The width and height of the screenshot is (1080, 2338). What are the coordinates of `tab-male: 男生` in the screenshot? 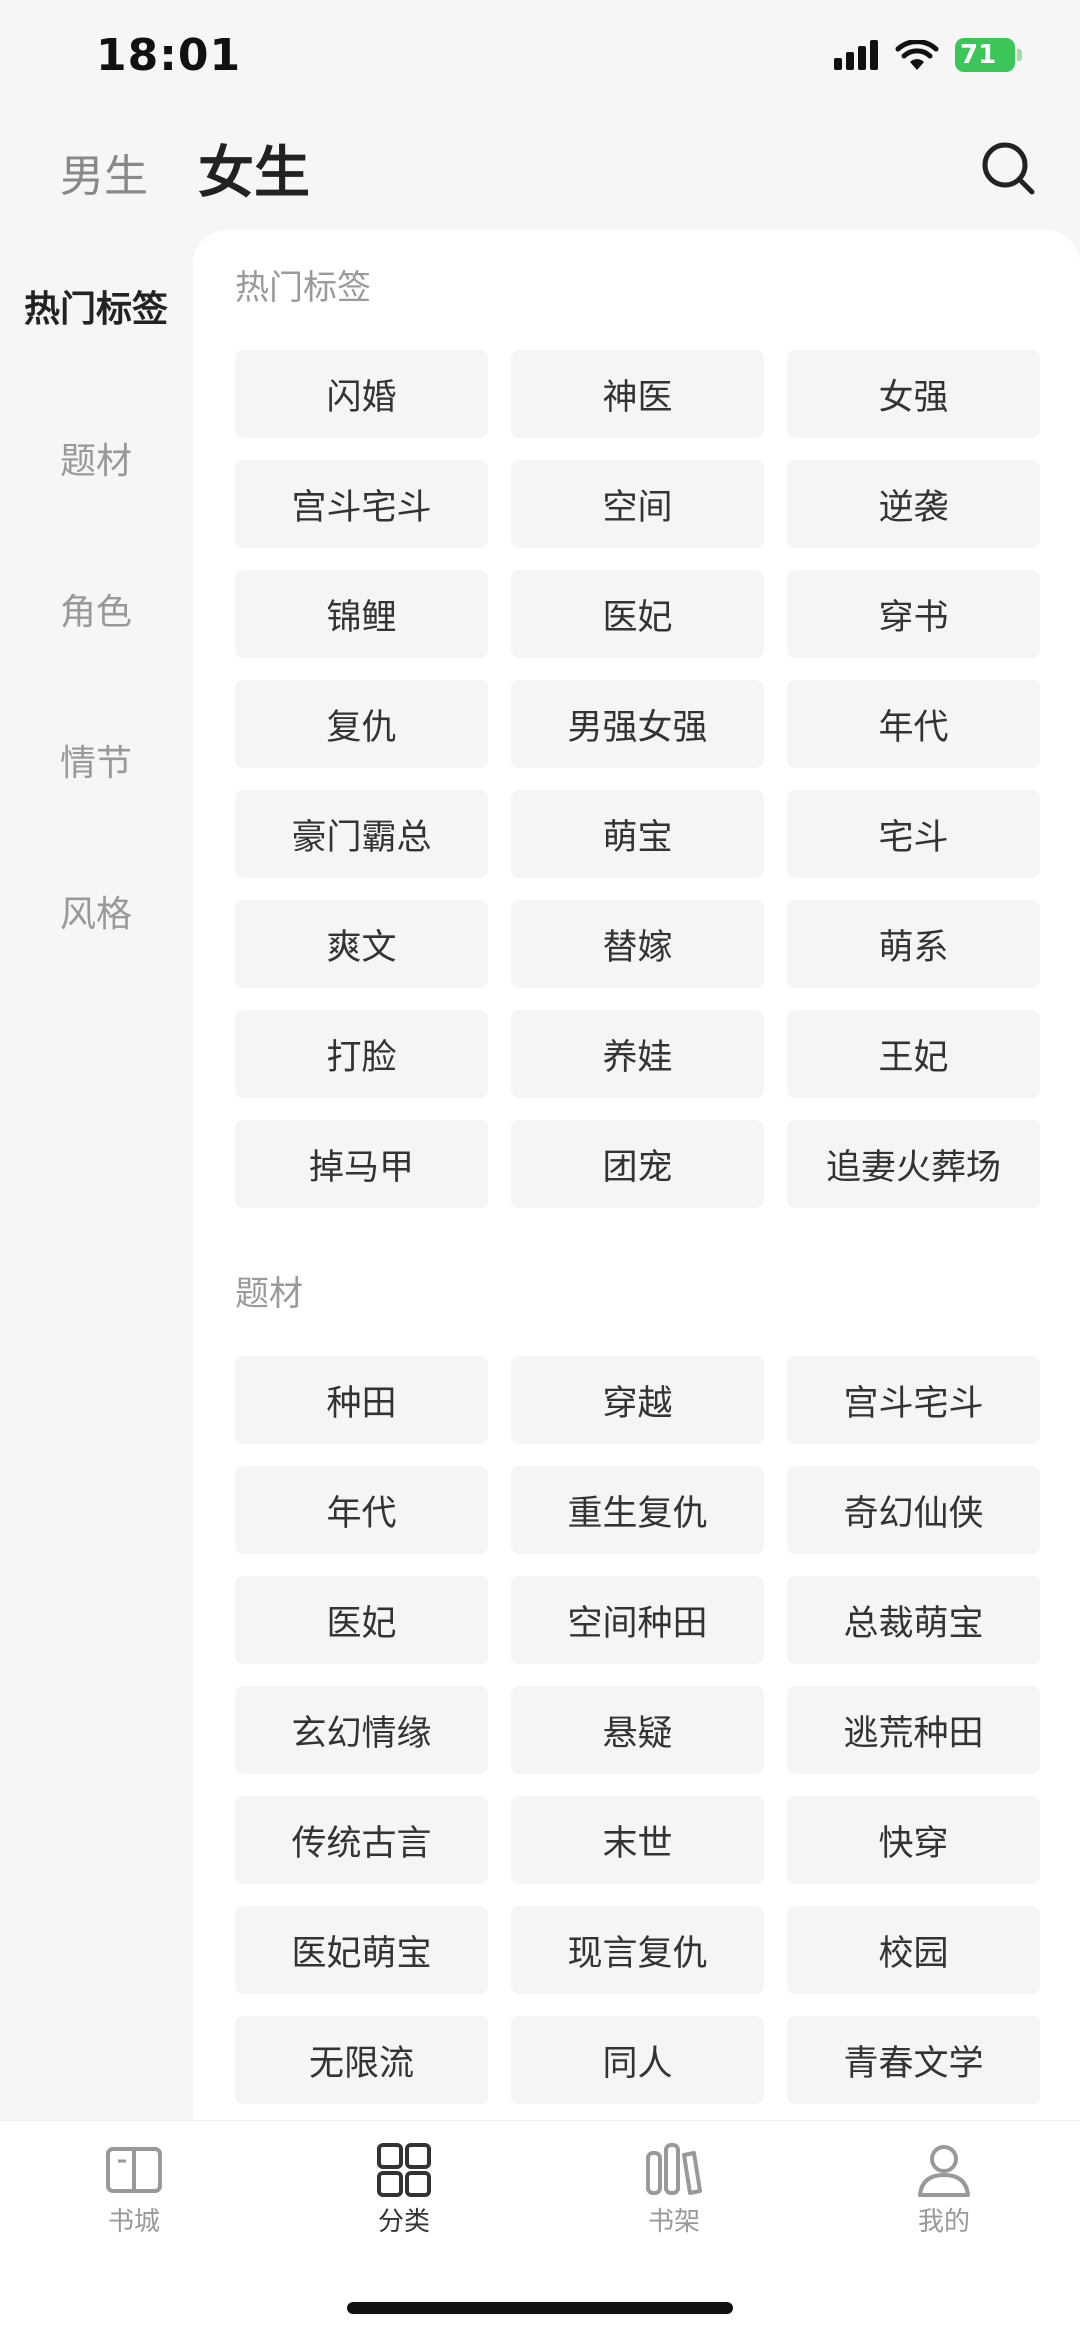 It's located at (104, 172).